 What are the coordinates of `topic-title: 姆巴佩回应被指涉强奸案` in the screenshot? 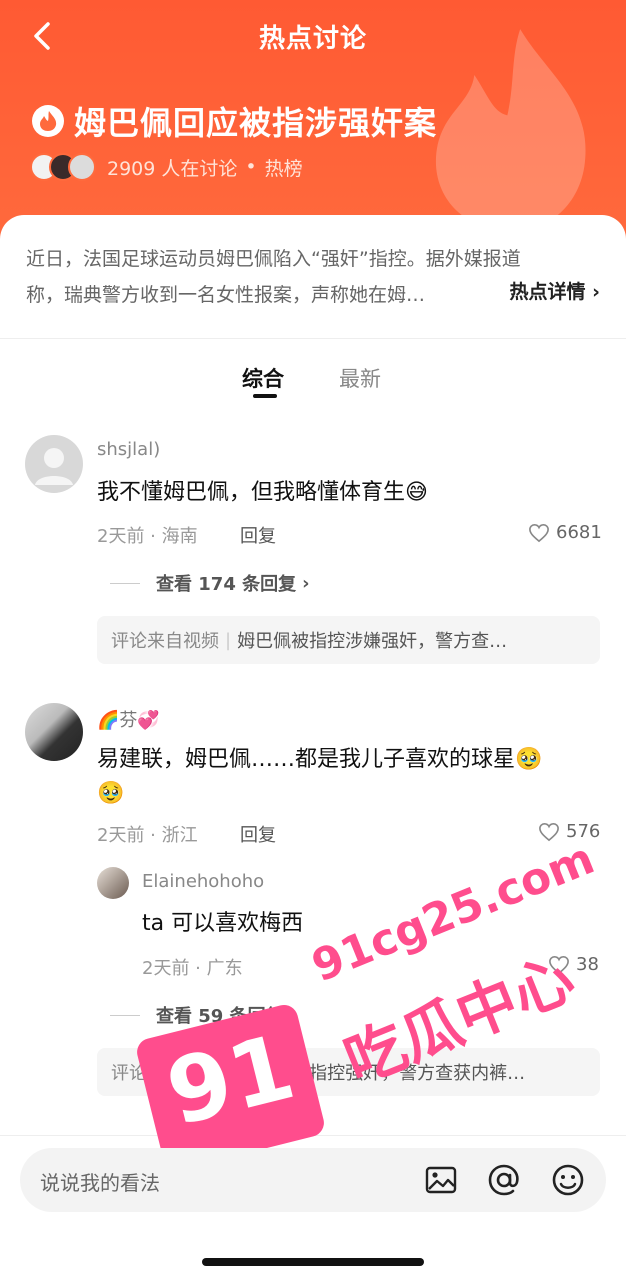 It's located at (256, 123).